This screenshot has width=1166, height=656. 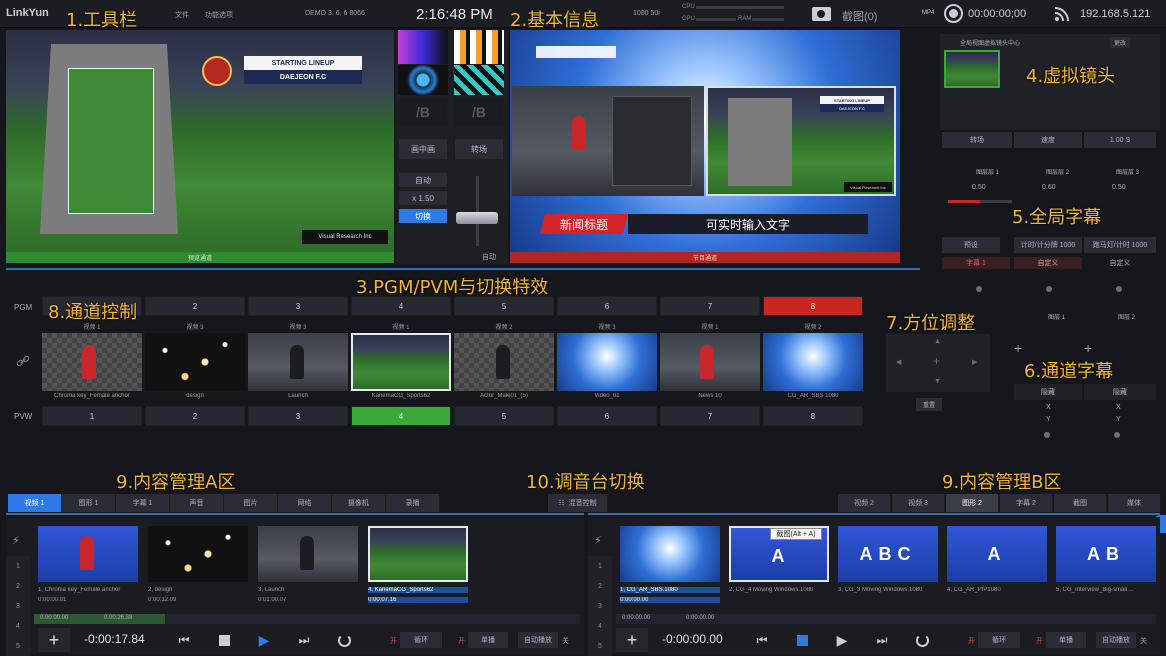 What do you see at coordinates (1106, 554) in the screenshot?
I see `media-b-thumb-5: AB` at bounding box center [1106, 554].